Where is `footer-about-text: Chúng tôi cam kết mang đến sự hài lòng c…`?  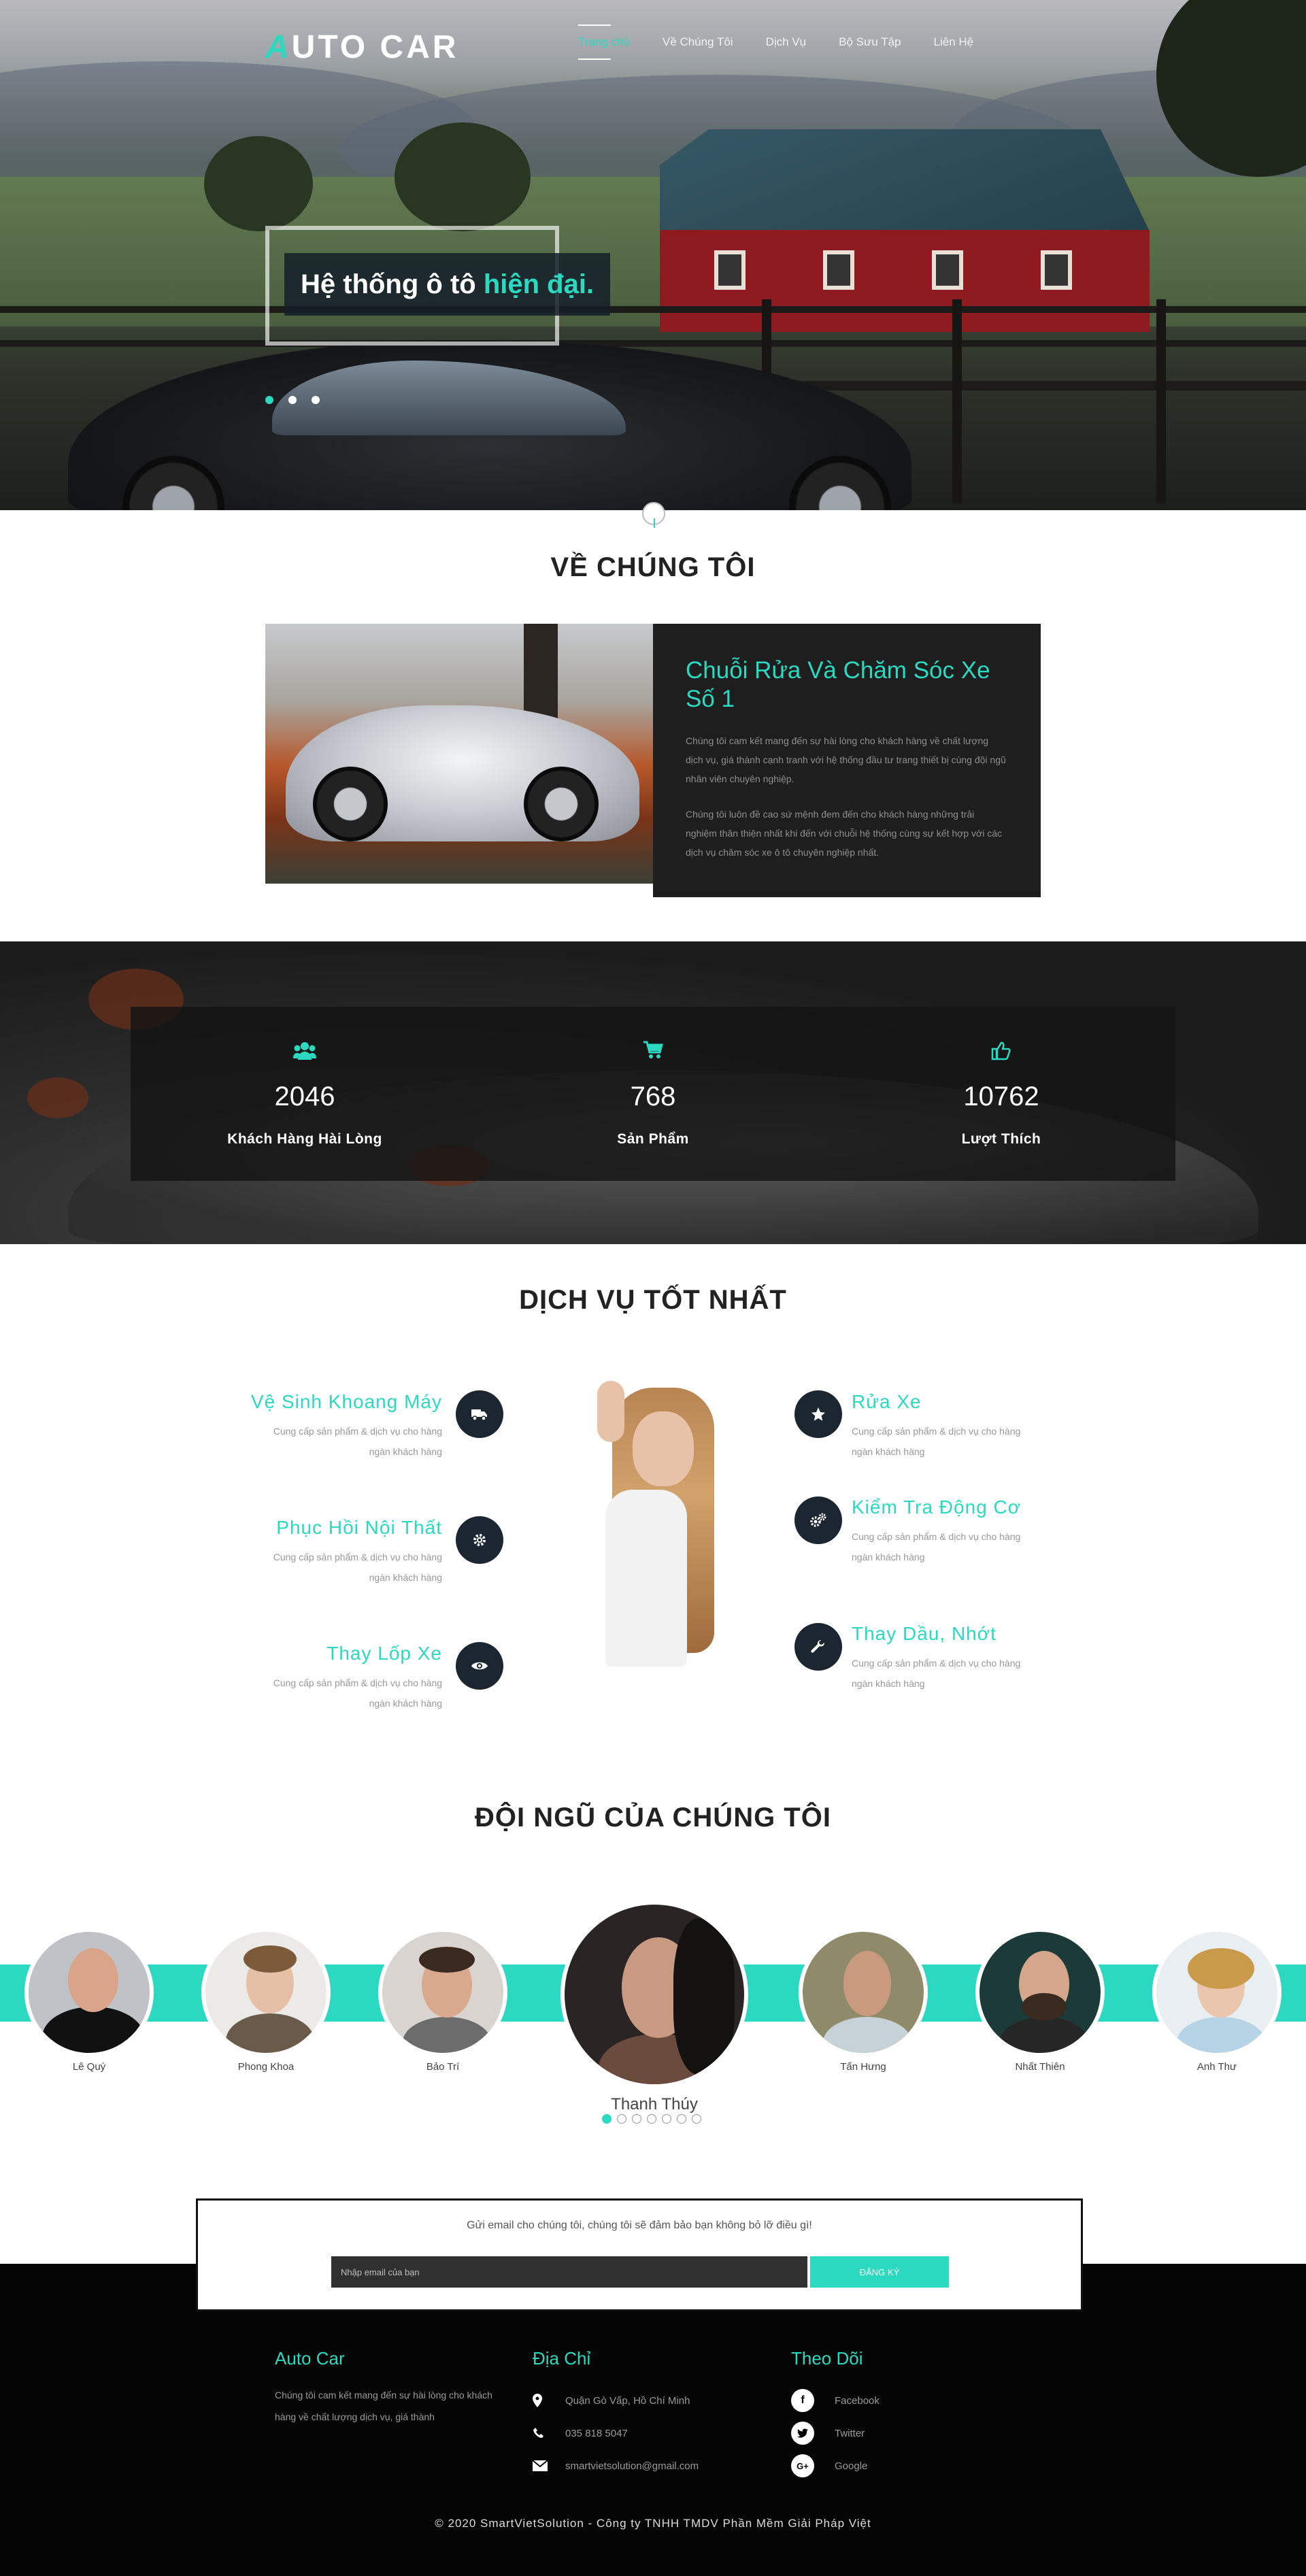 footer-about-text: Chúng tôi cam kết mang đến sự hài lòng c… is located at coordinates (383, 2406).